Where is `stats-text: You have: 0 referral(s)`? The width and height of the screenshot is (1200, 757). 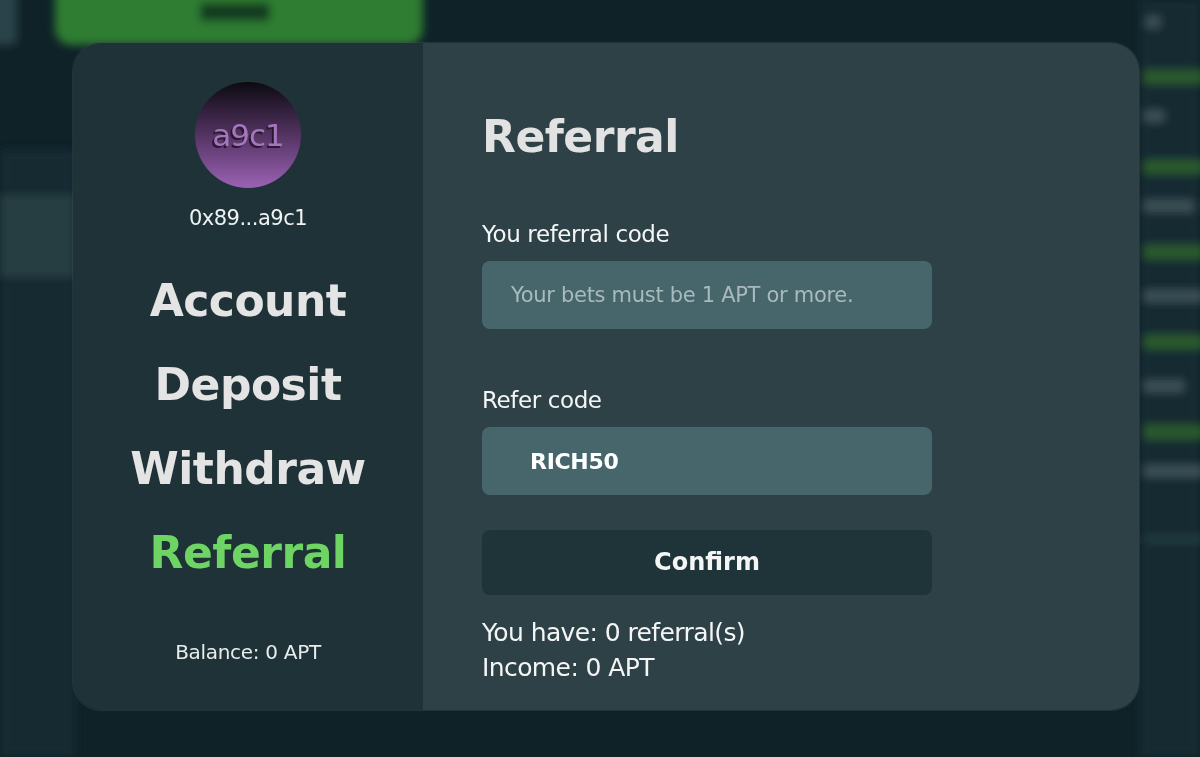 stats-text: You have: 0 referral(s) is located at coordinates (613, 633).